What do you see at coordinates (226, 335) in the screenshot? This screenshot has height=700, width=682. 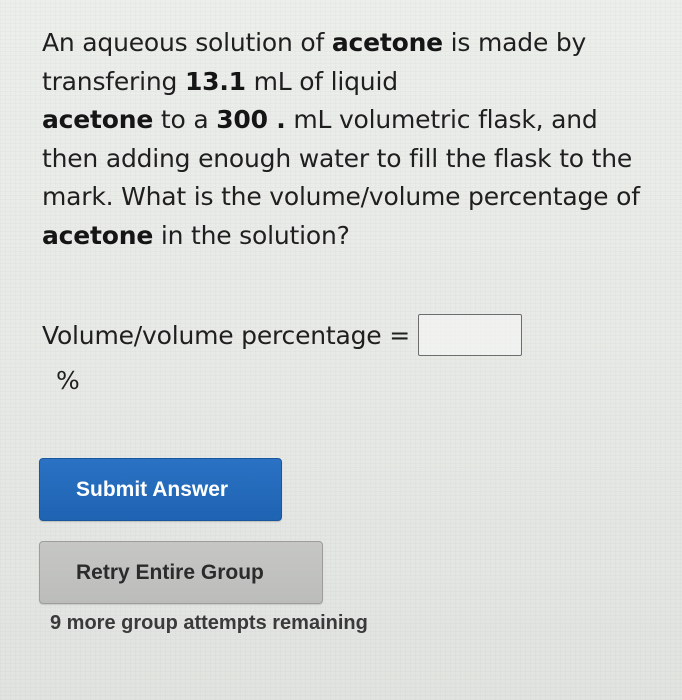 I see `answer-label: Volume/volume percentage =` at bounding box center [226, 335].